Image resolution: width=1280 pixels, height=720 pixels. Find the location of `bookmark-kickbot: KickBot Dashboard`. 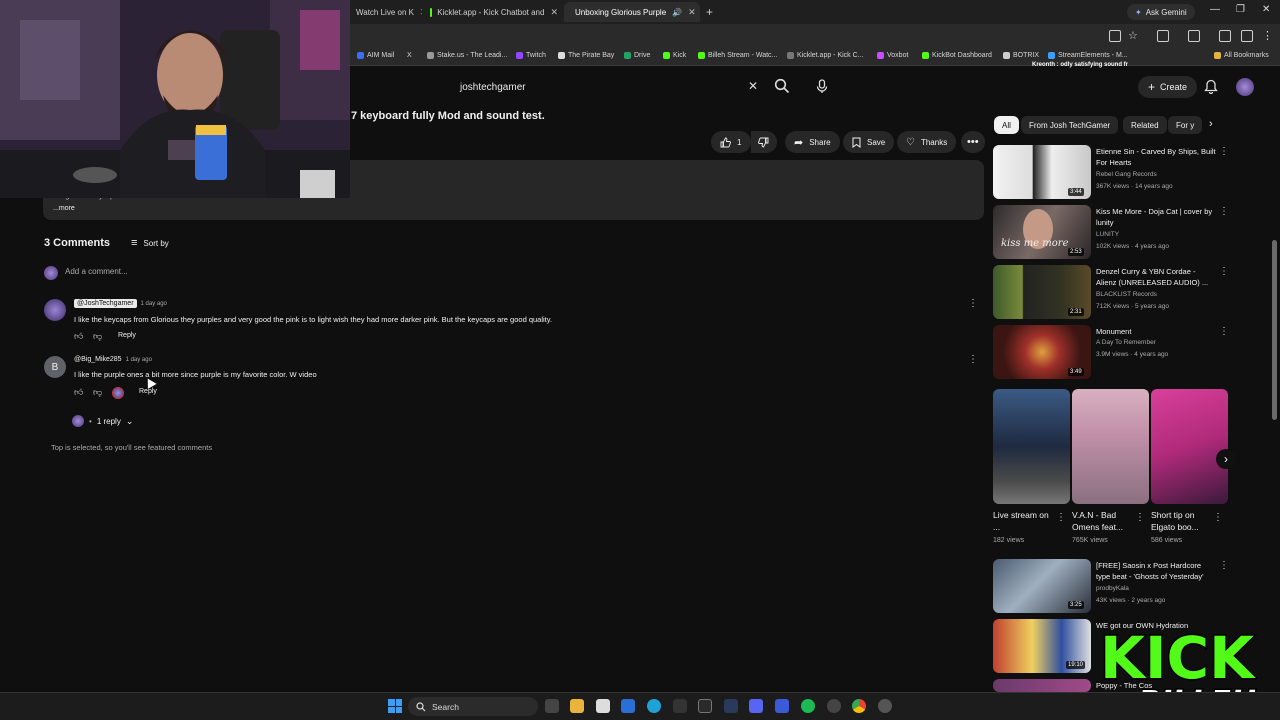

bookmark-kickbot: KickBot Dashboard is located at coordinates (957, 55).